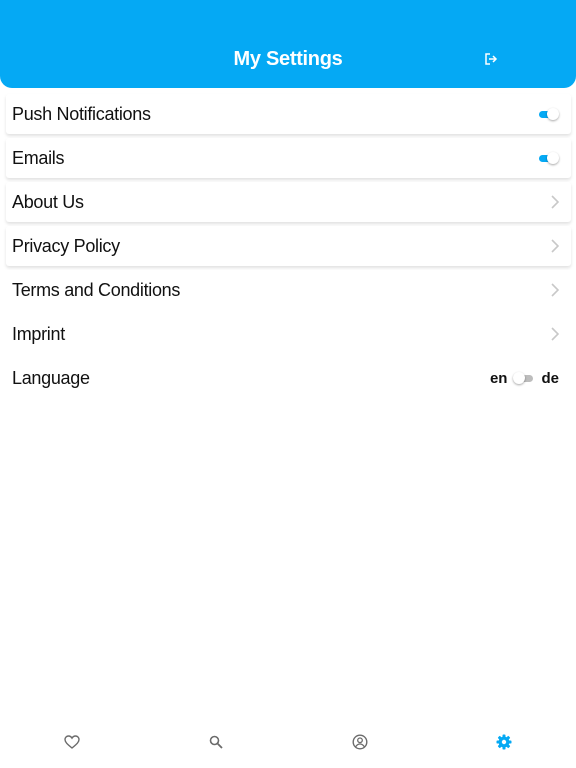 This screenshot has width=576, height=768. I want to click on search-icon, so click(216, 742).